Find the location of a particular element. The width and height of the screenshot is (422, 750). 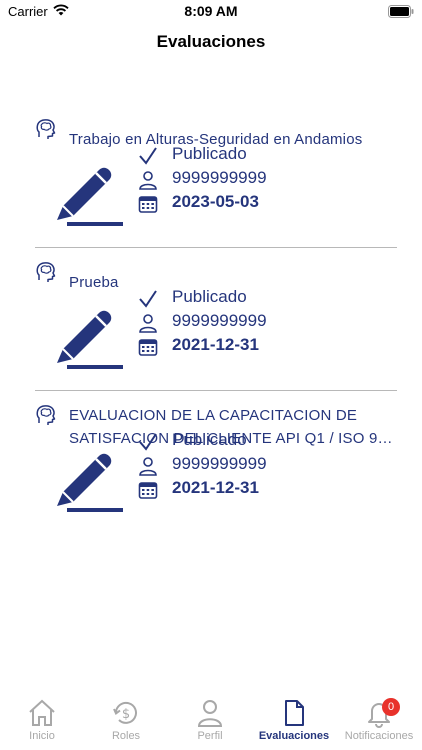

dollar-refresh-icon: $ is located at coordinates (125, 712).